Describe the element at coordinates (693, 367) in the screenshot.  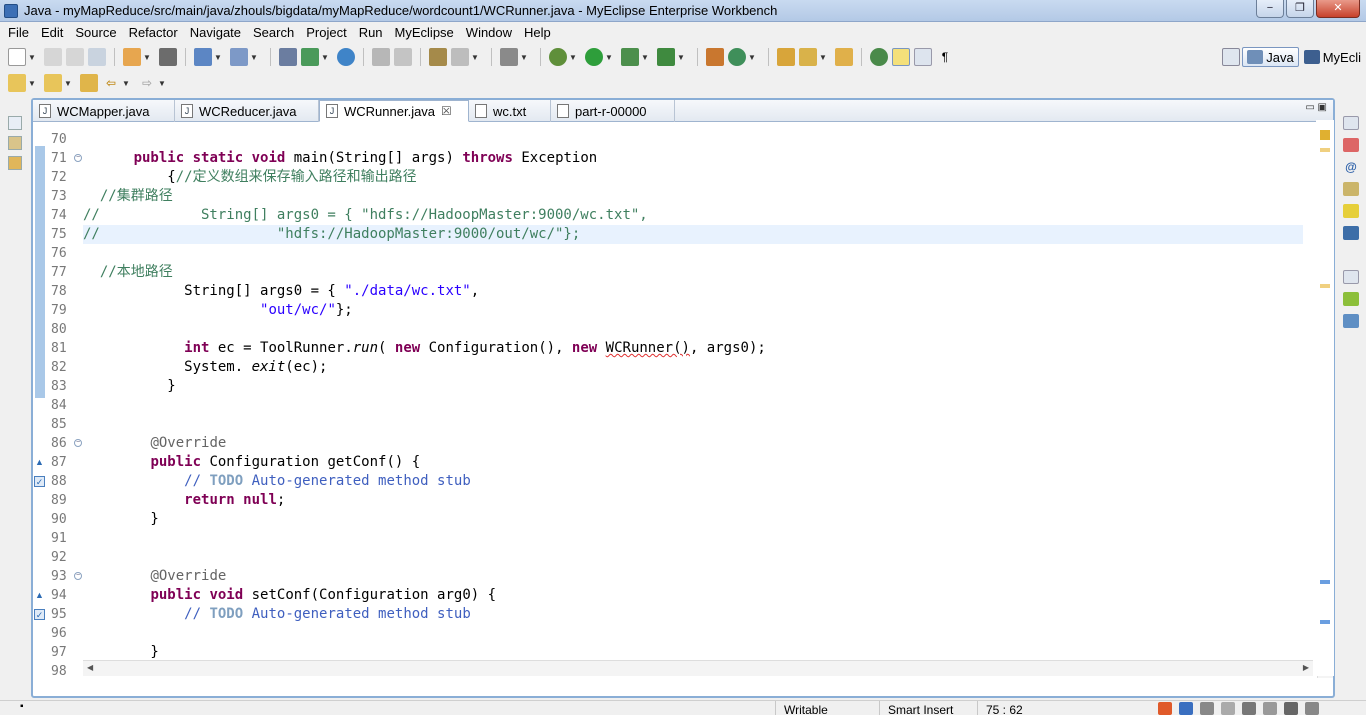
I see `code-line: System. exit(ec);` at that location.